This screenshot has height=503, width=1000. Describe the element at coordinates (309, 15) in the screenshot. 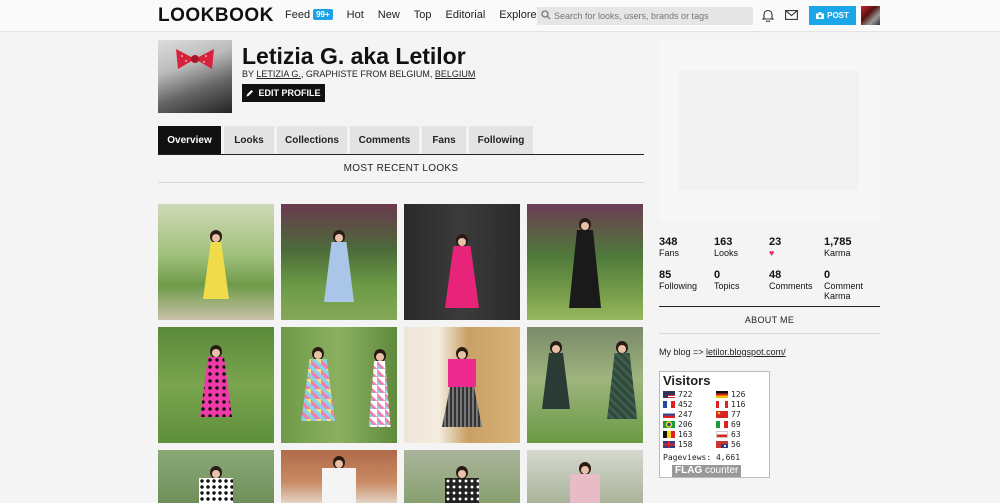

I see `nav-feed: Feed 99+` at that location.